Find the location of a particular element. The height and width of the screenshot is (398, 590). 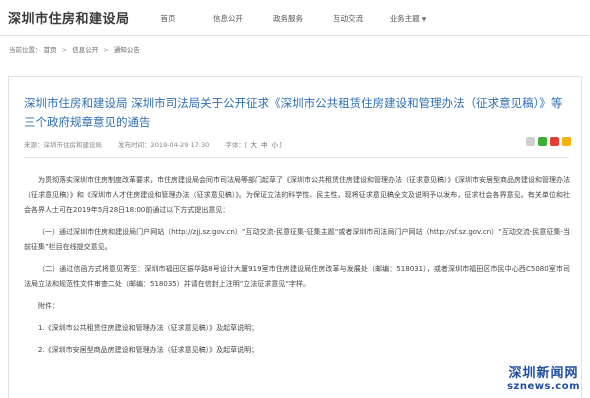

weibo-share-icon is located at coordinates (554, 141).